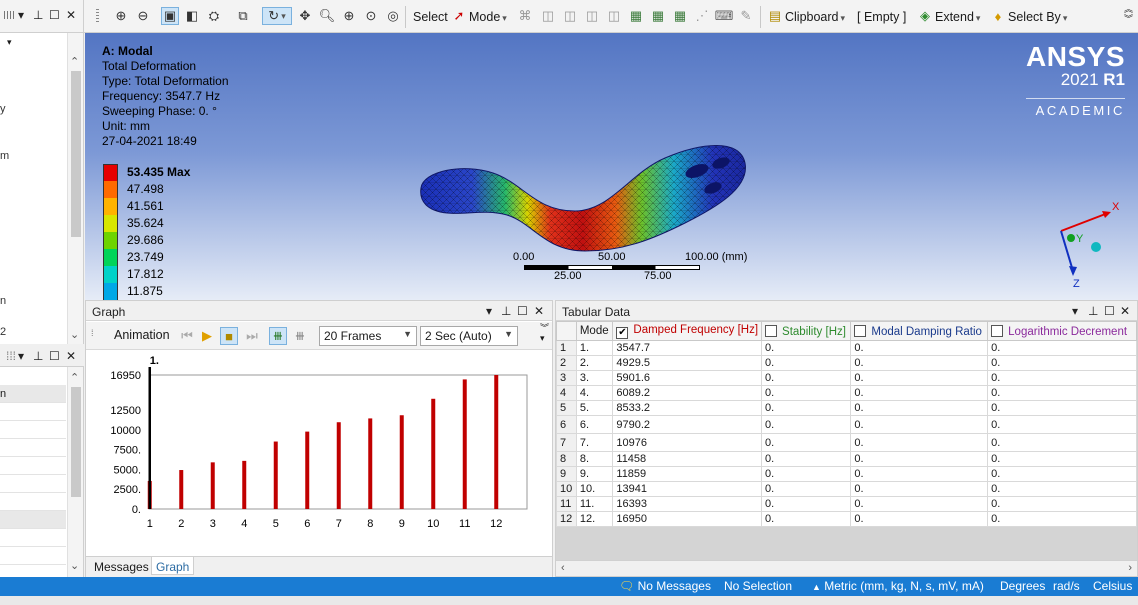  What do you see at coordinates (622, 332) in the screenshot?
I see `checkbox-checked: ✔` at bounding box center [622, 332].